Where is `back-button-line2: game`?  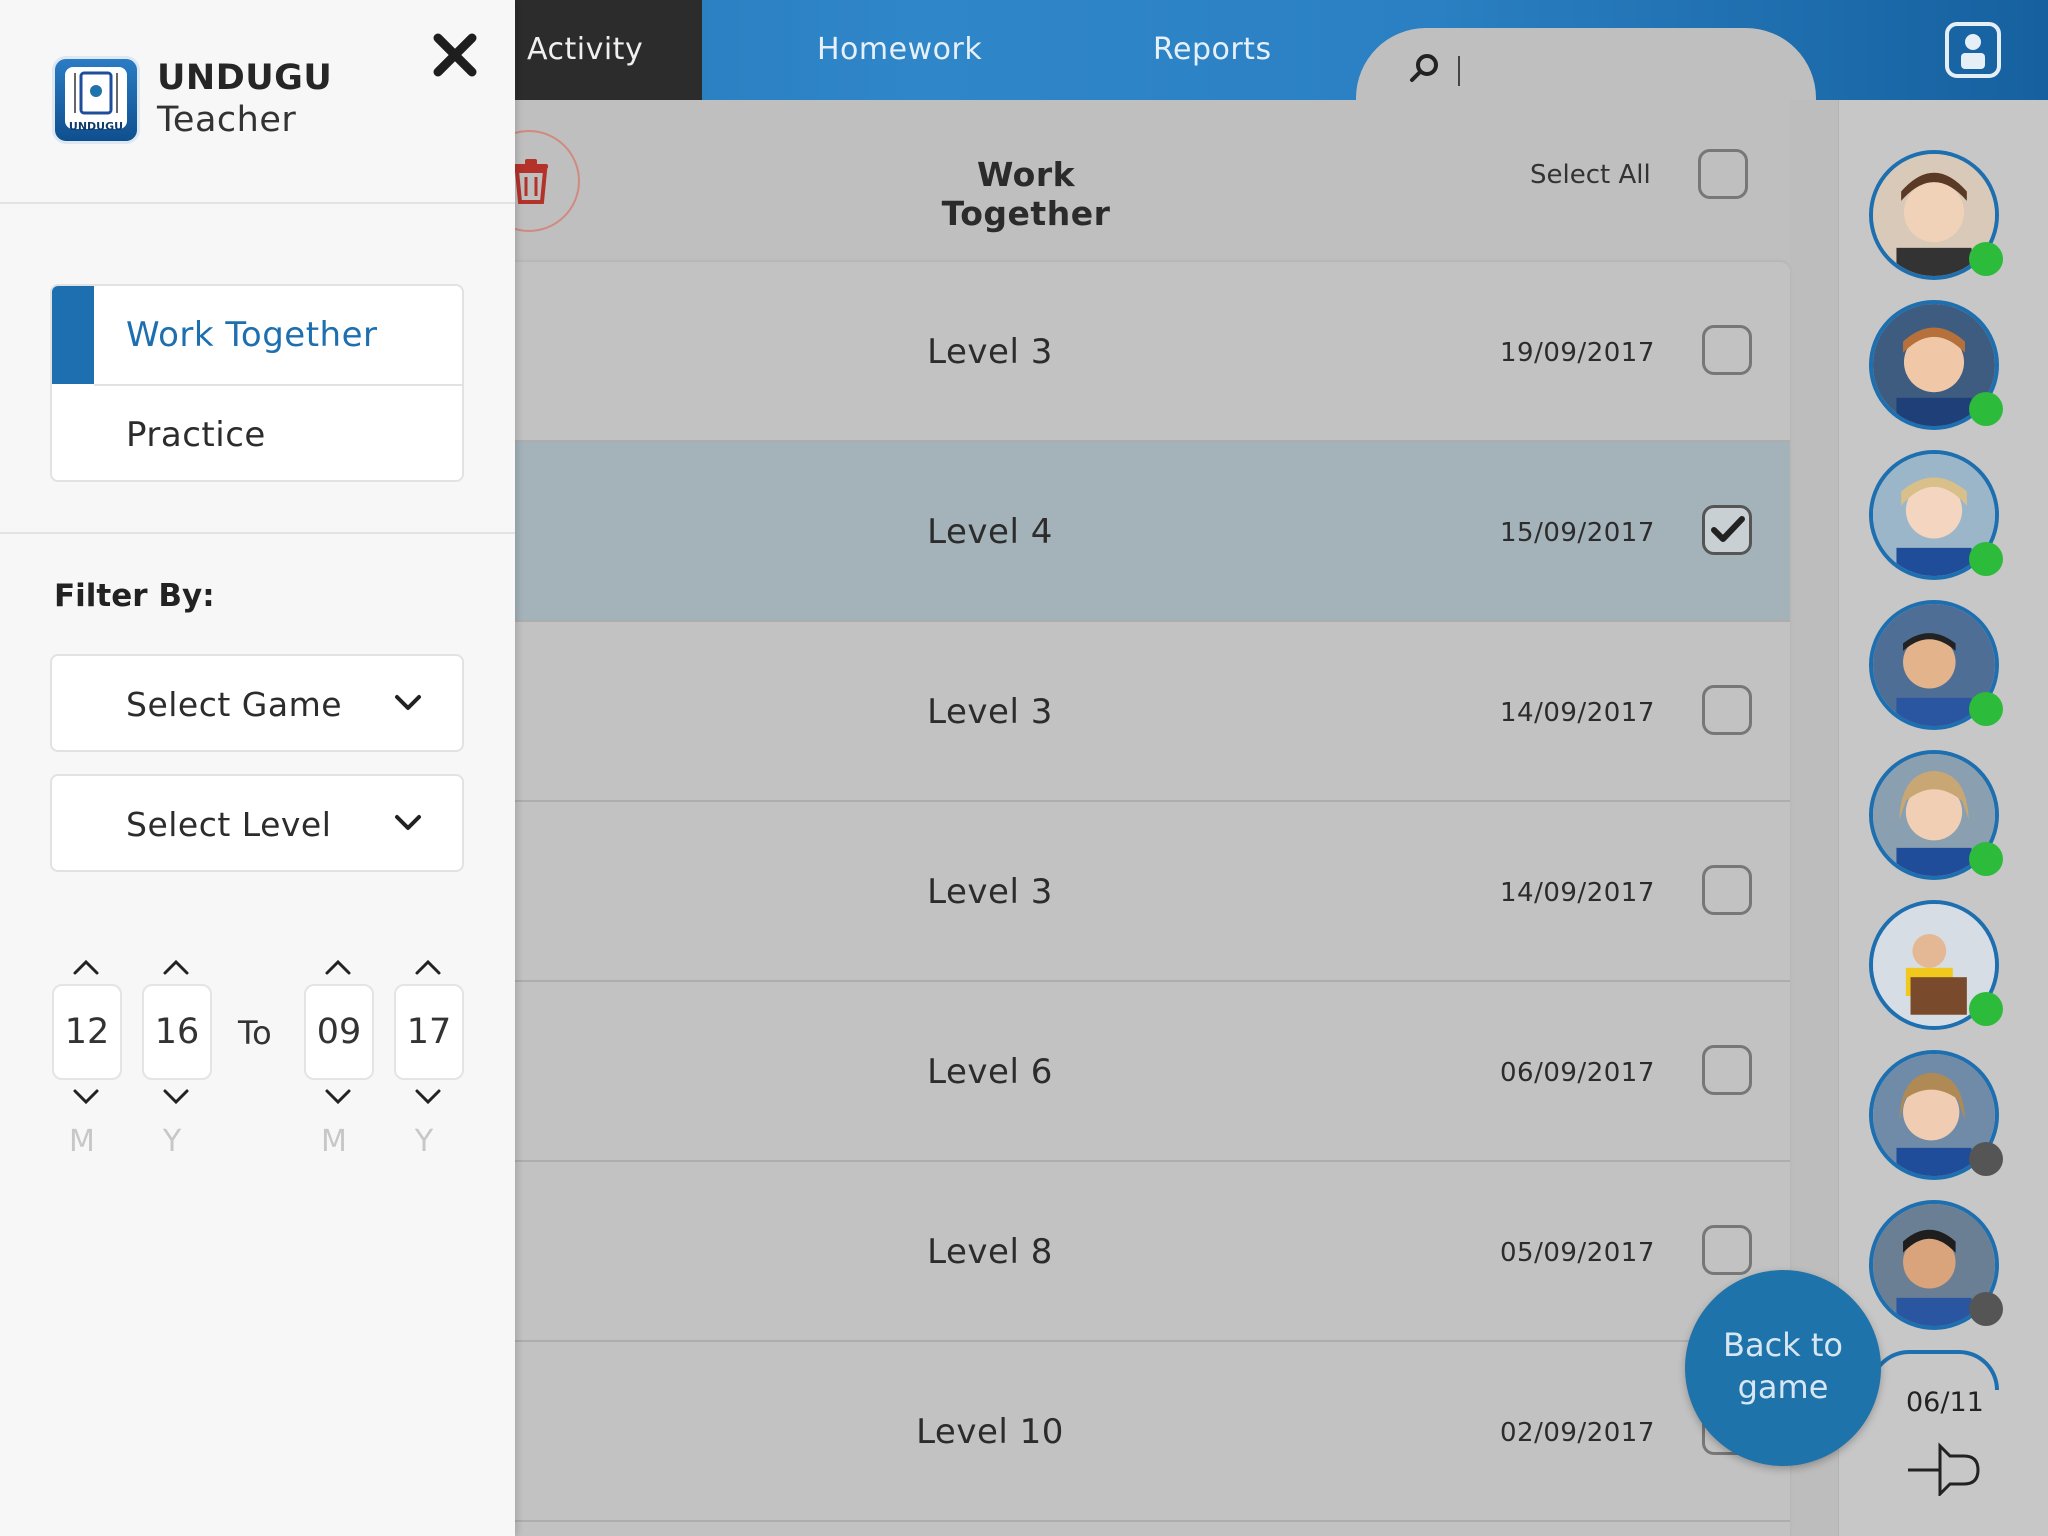 back-button-line2: game is located at coordinates (1783, 1387).